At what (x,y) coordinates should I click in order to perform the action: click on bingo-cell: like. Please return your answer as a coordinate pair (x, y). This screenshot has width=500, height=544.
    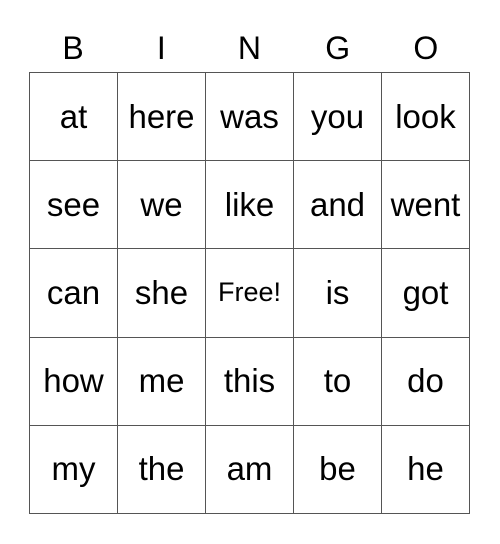
    Looking at the image, I should click on (250, 205).